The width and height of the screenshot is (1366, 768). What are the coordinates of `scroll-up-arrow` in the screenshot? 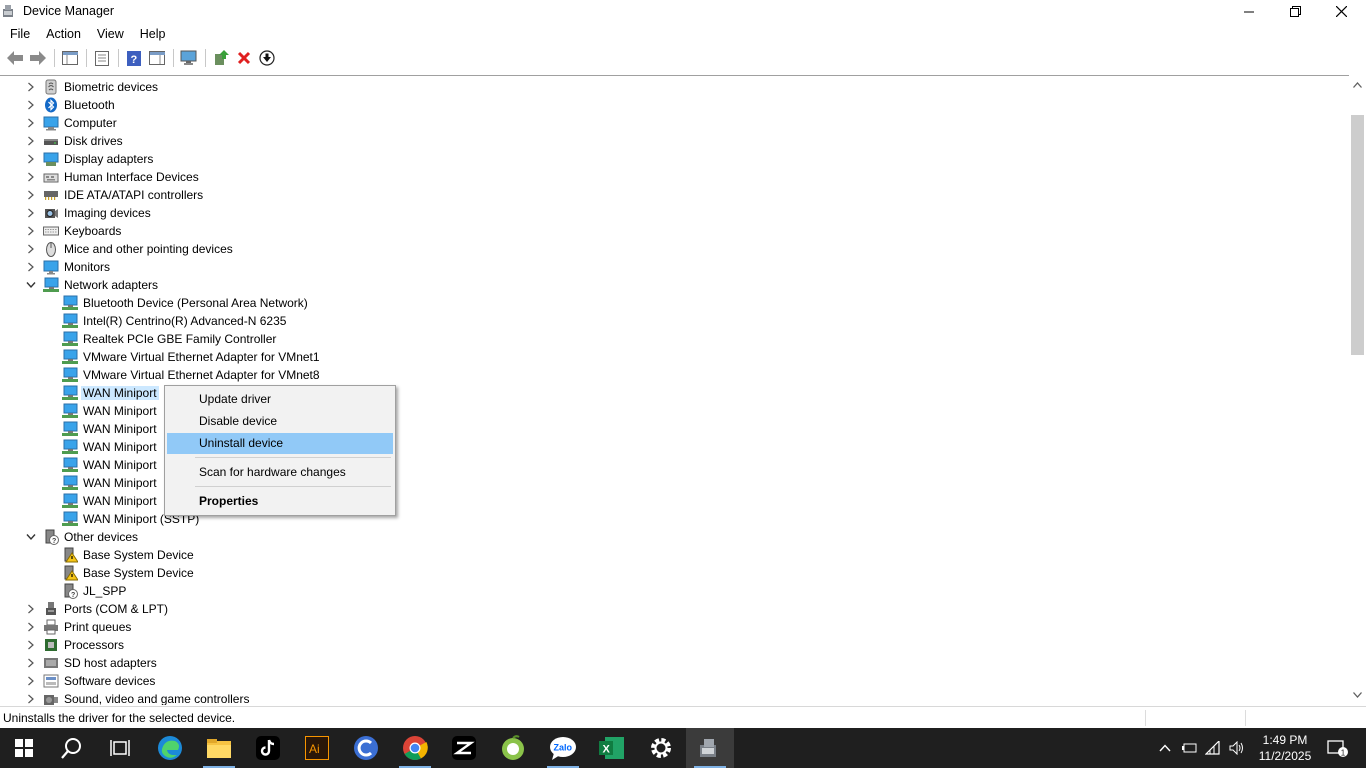 It's located at (1357, 85).